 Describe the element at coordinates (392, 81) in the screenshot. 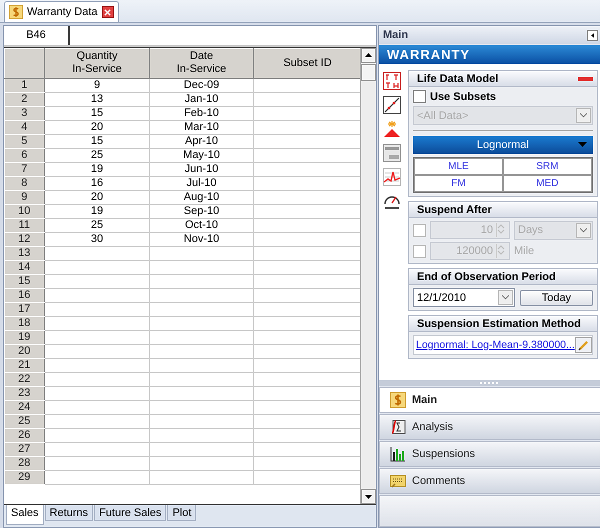

I see `parameters-icon` at that location.